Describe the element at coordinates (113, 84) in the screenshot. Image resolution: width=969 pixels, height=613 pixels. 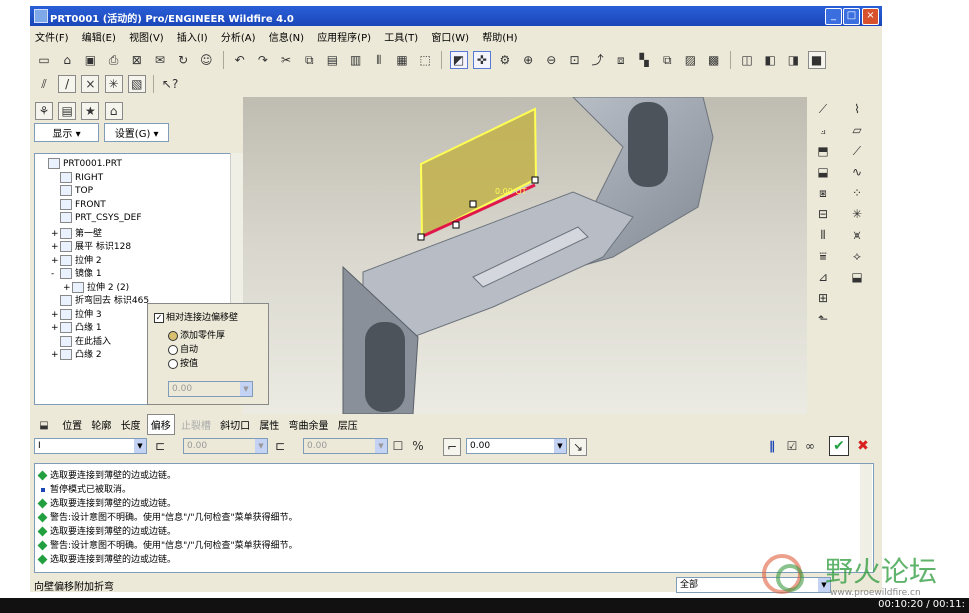
I see `csys-icon: ✳` at that location.